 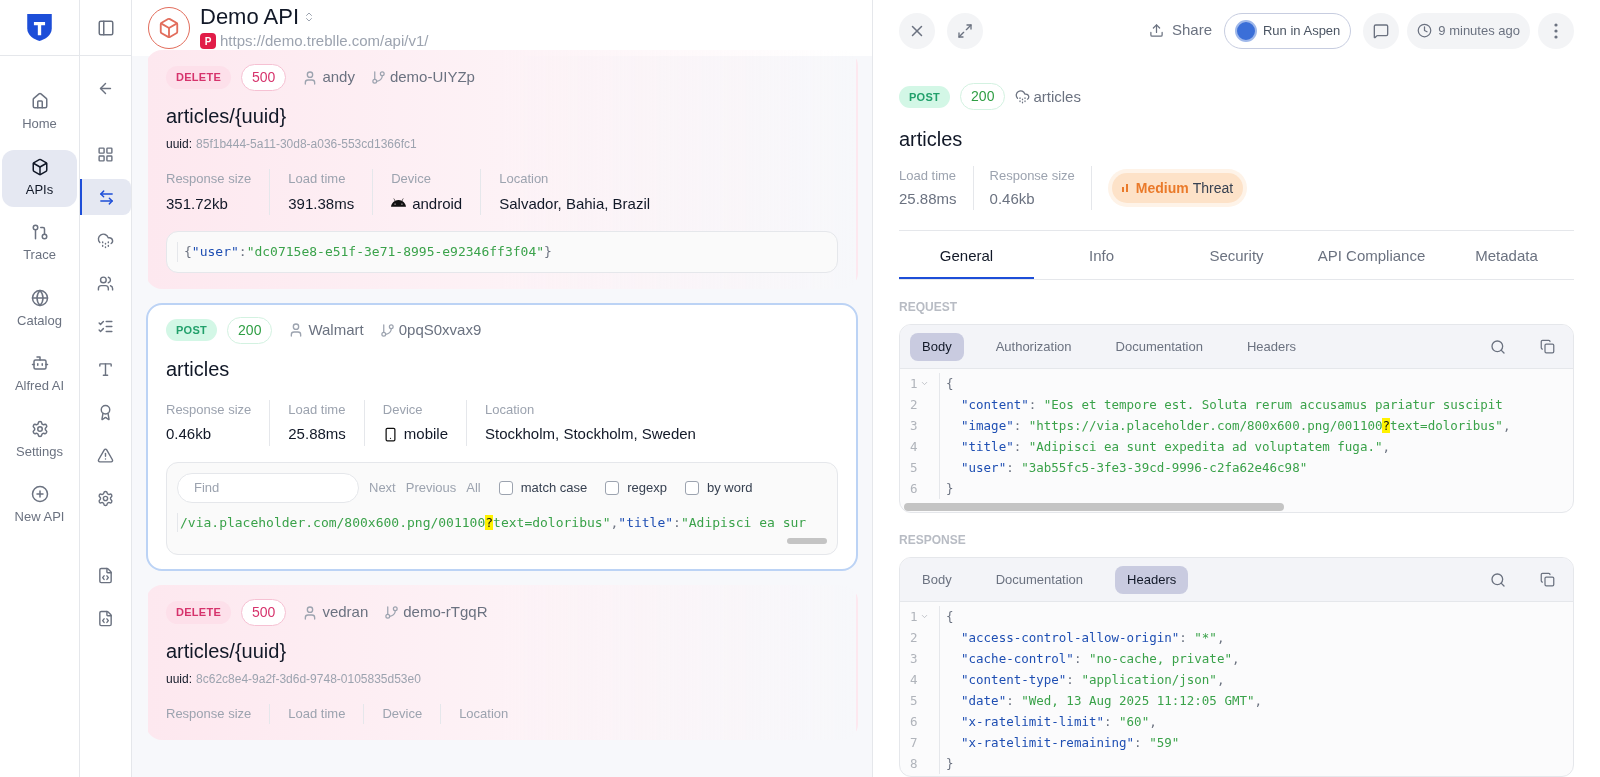 I want to click on branch-name: 0pqS0xvax9, so click(x=440, y=329).